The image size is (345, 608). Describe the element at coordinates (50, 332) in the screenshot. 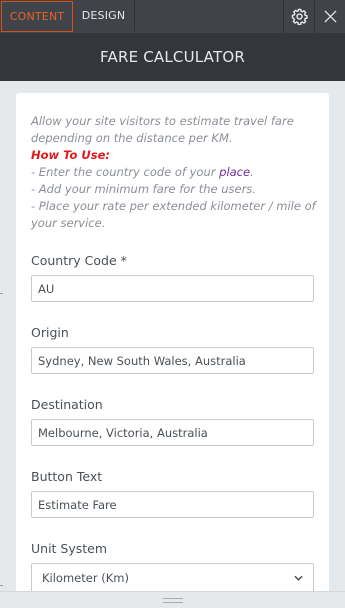

I see `origin-label: Origin` at that location.